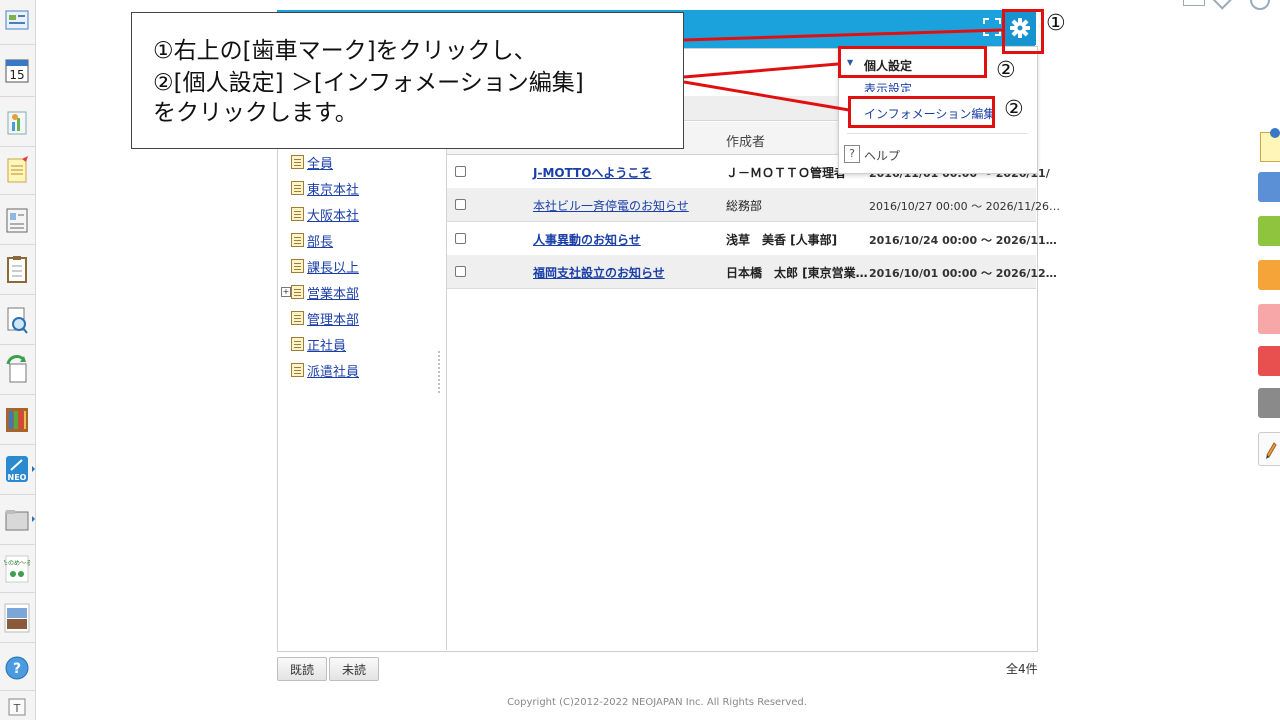  I want to click on annotation-lines, so click(843, 70).